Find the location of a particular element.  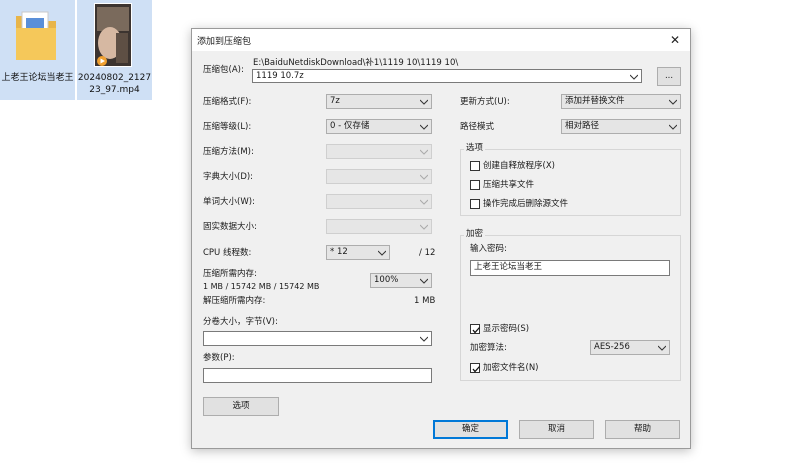

title-bar: 添加到压缩包 ✕ is located at coordinates (441, 40).